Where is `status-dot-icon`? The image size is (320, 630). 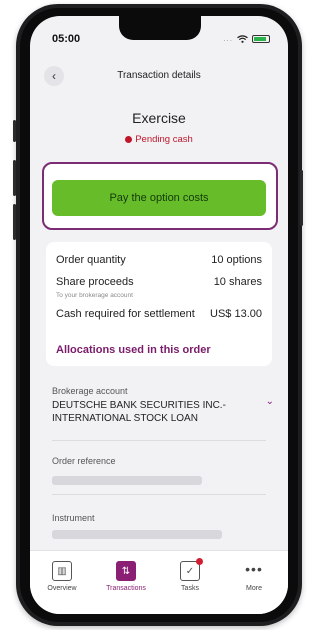
status-dot-icon is located at coordinates (129, 139).